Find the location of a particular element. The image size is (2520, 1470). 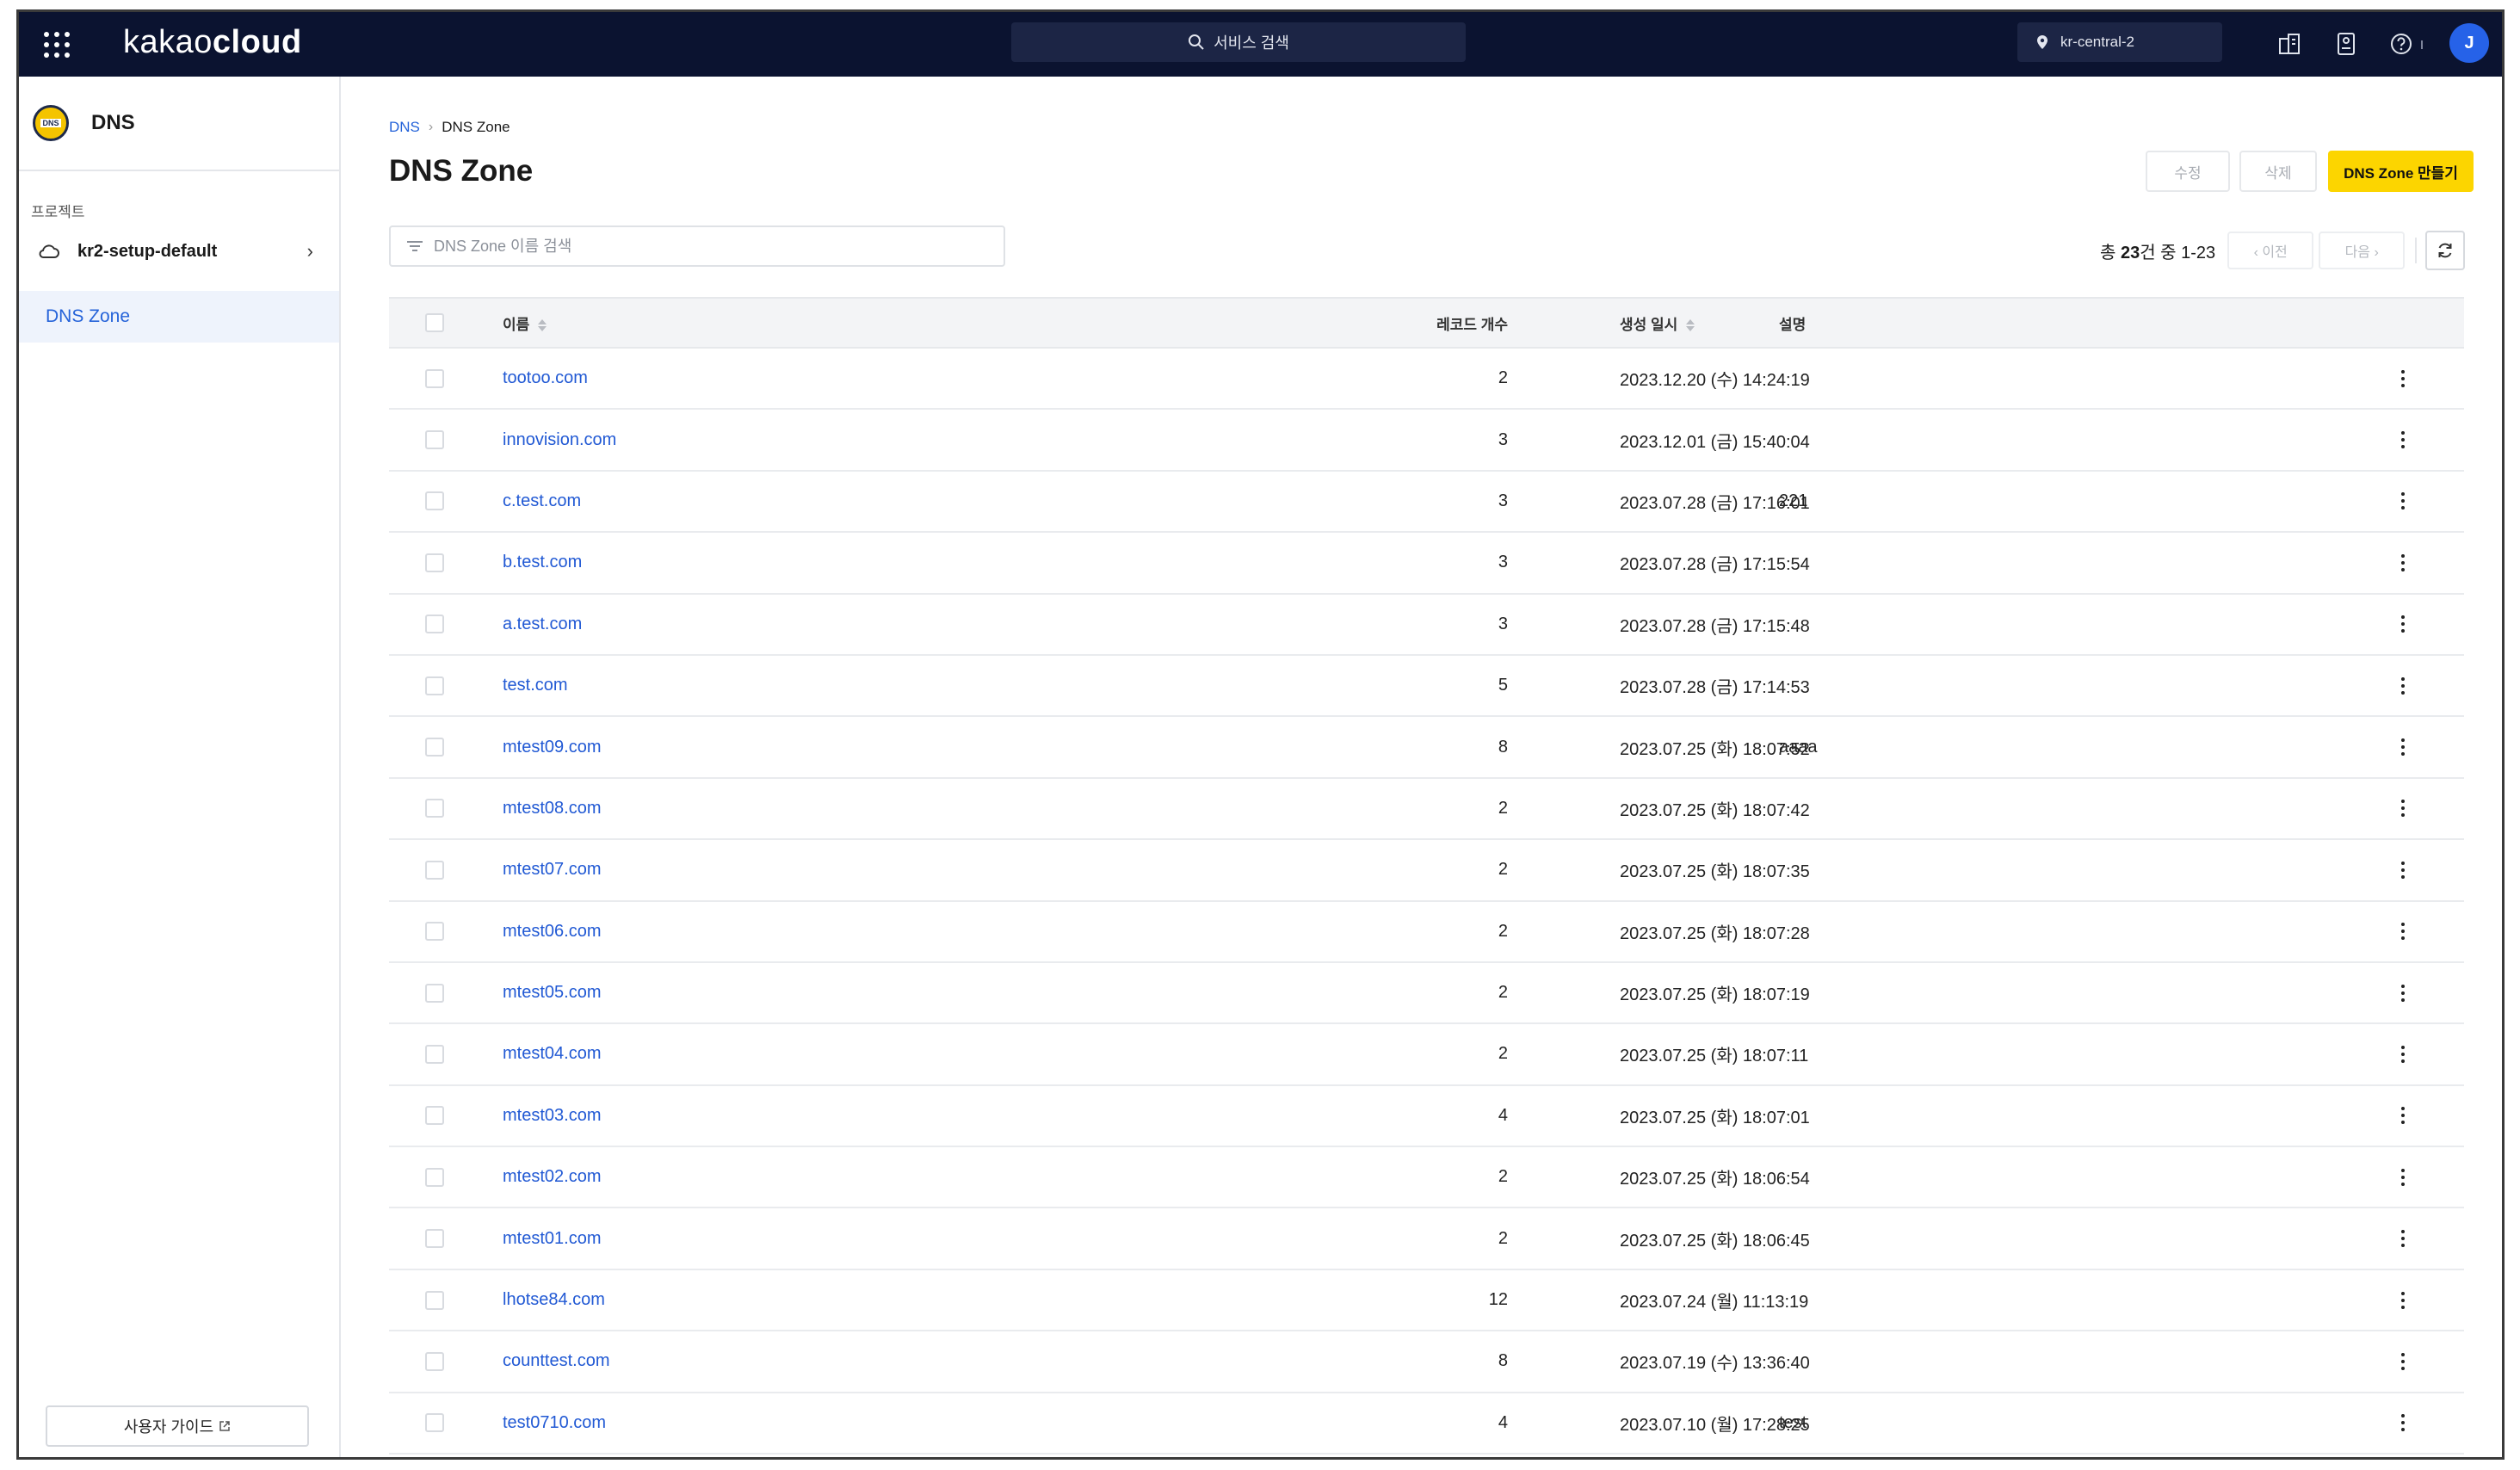

zone-name-link: mtest09.com is located at coordinates (552, 747).